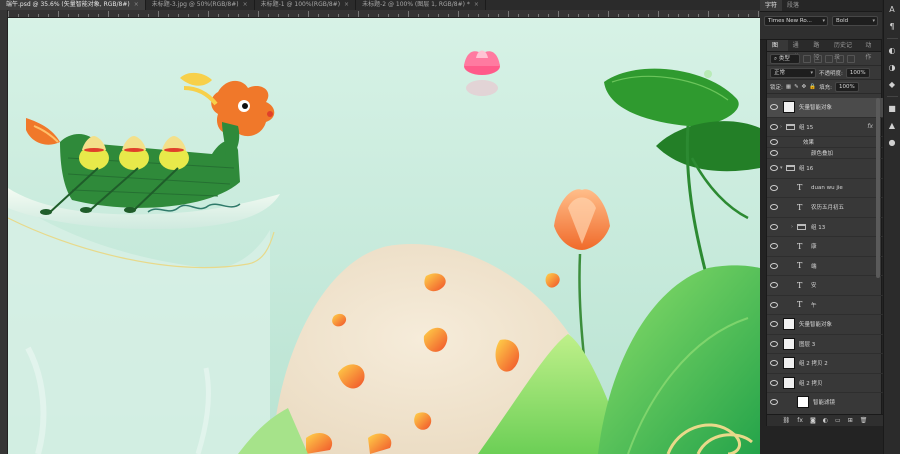  Describe the element at coordinates (870, 126) in the screenshot. I see `fx-badge-icon: fx` at that location.